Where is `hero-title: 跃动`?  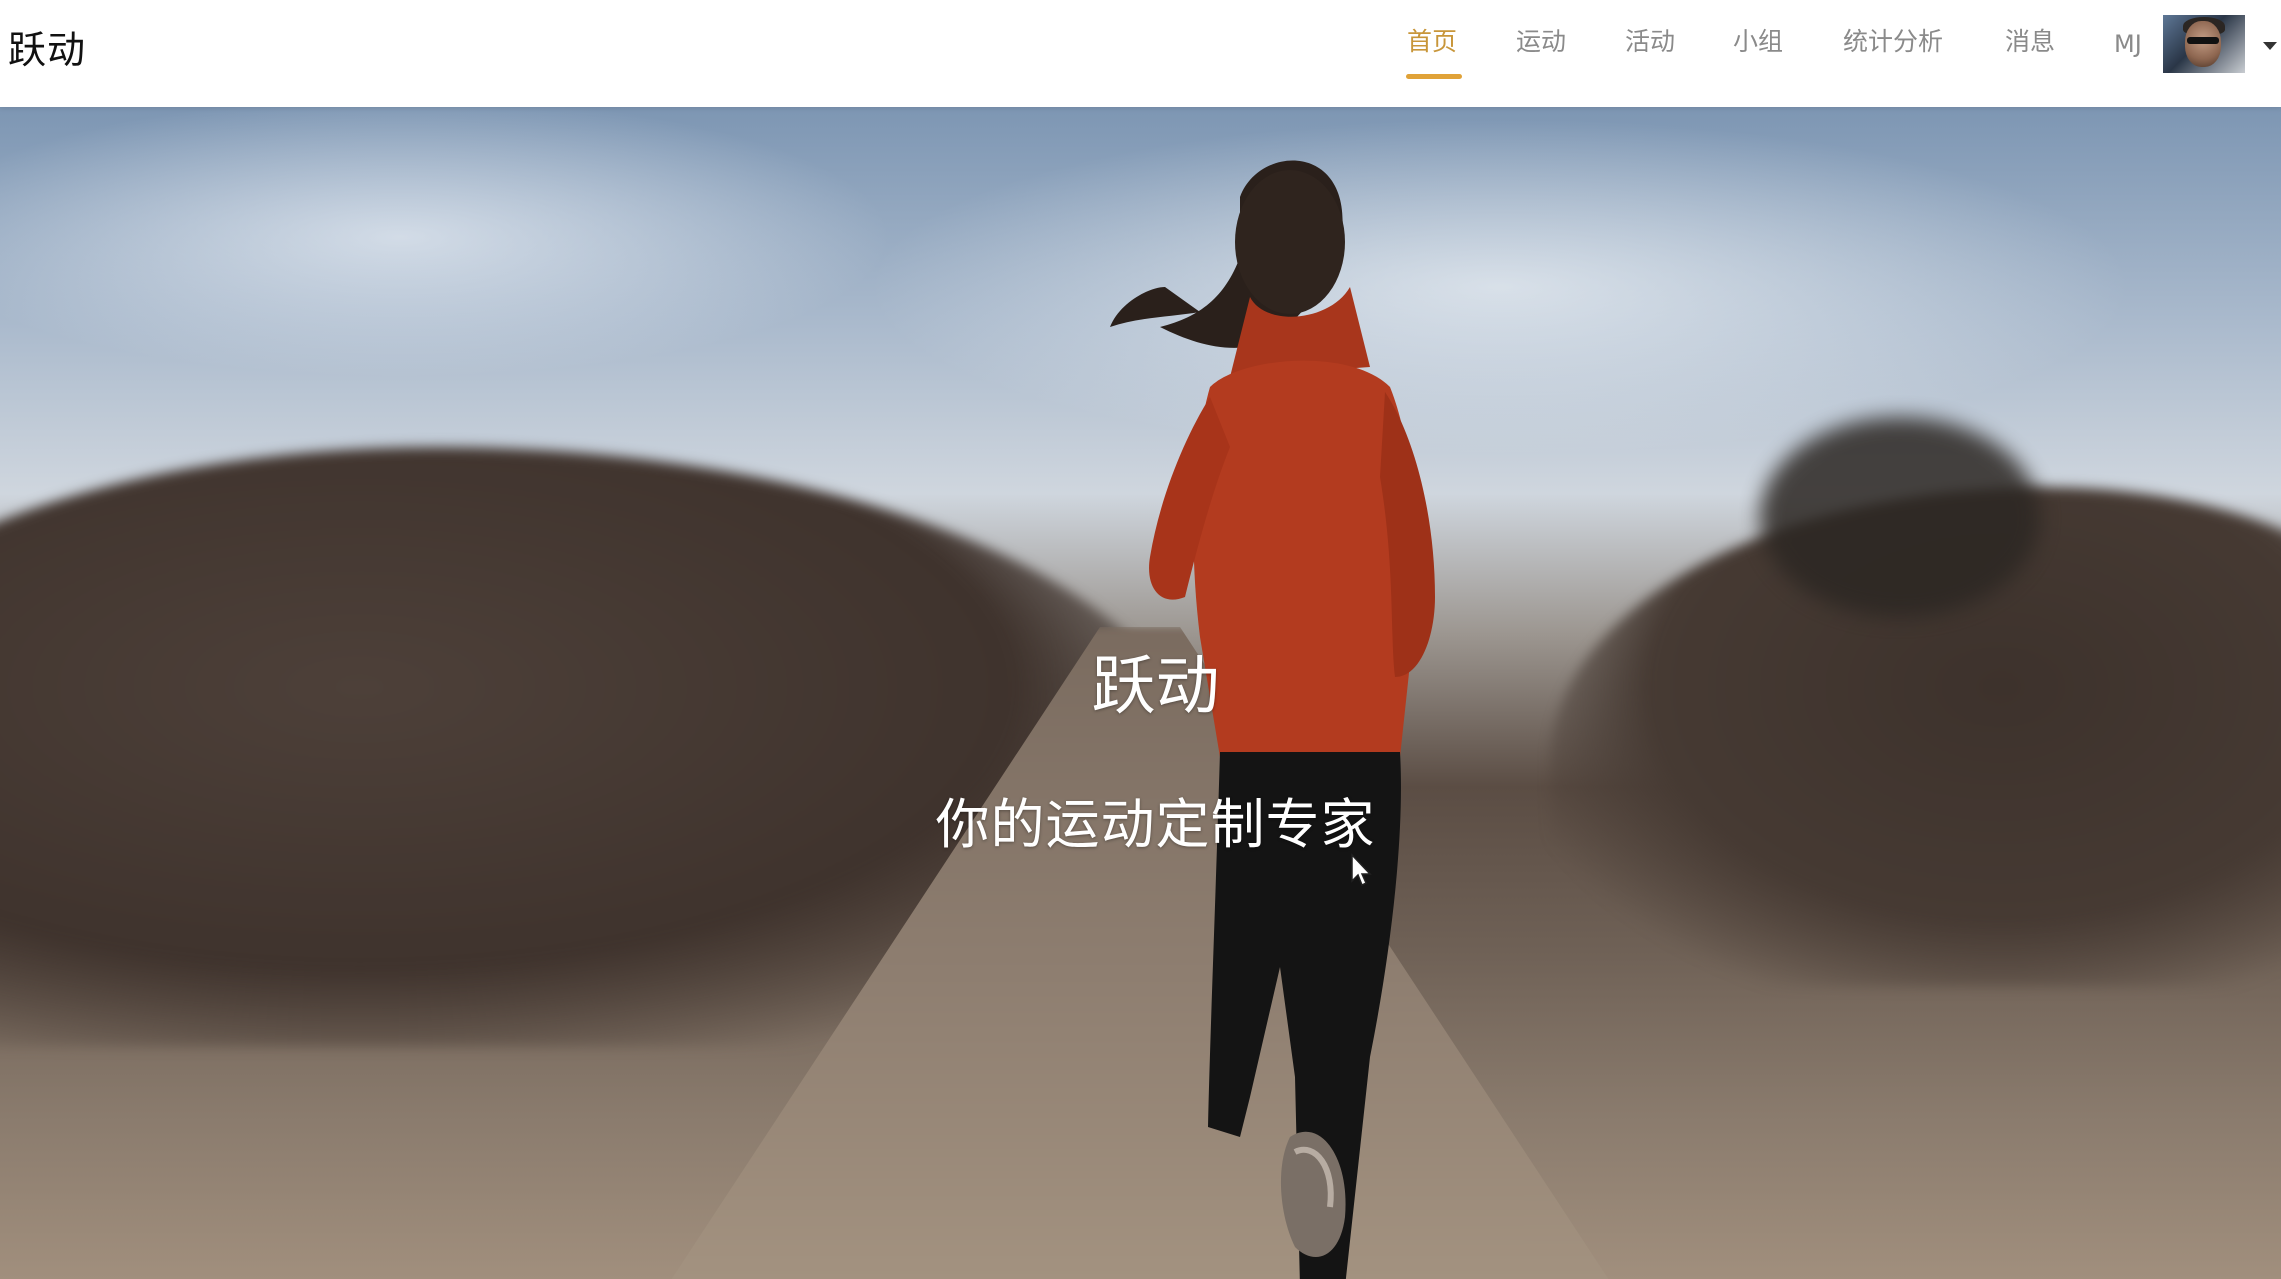
hero-title: 跃动 is located at coordinates (1155, 687).